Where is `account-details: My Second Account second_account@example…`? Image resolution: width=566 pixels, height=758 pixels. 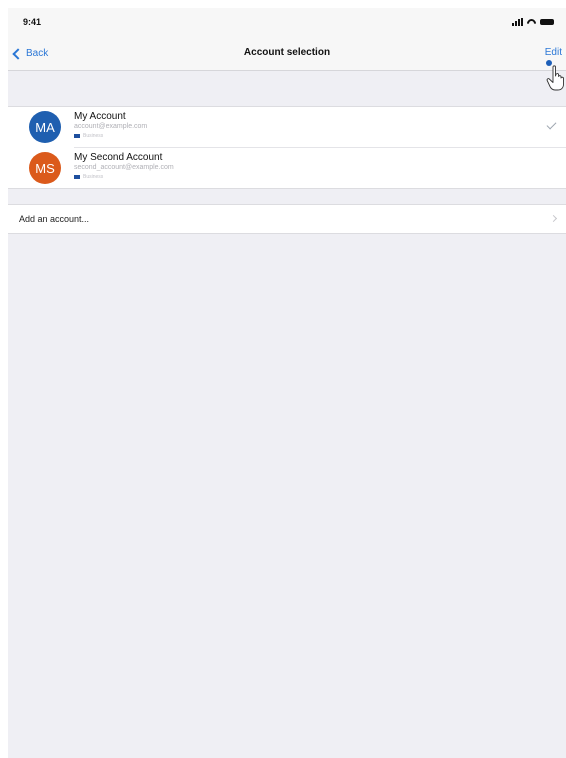
account-details: My Second Account second_account@example… is located at coordinates (124, 166).